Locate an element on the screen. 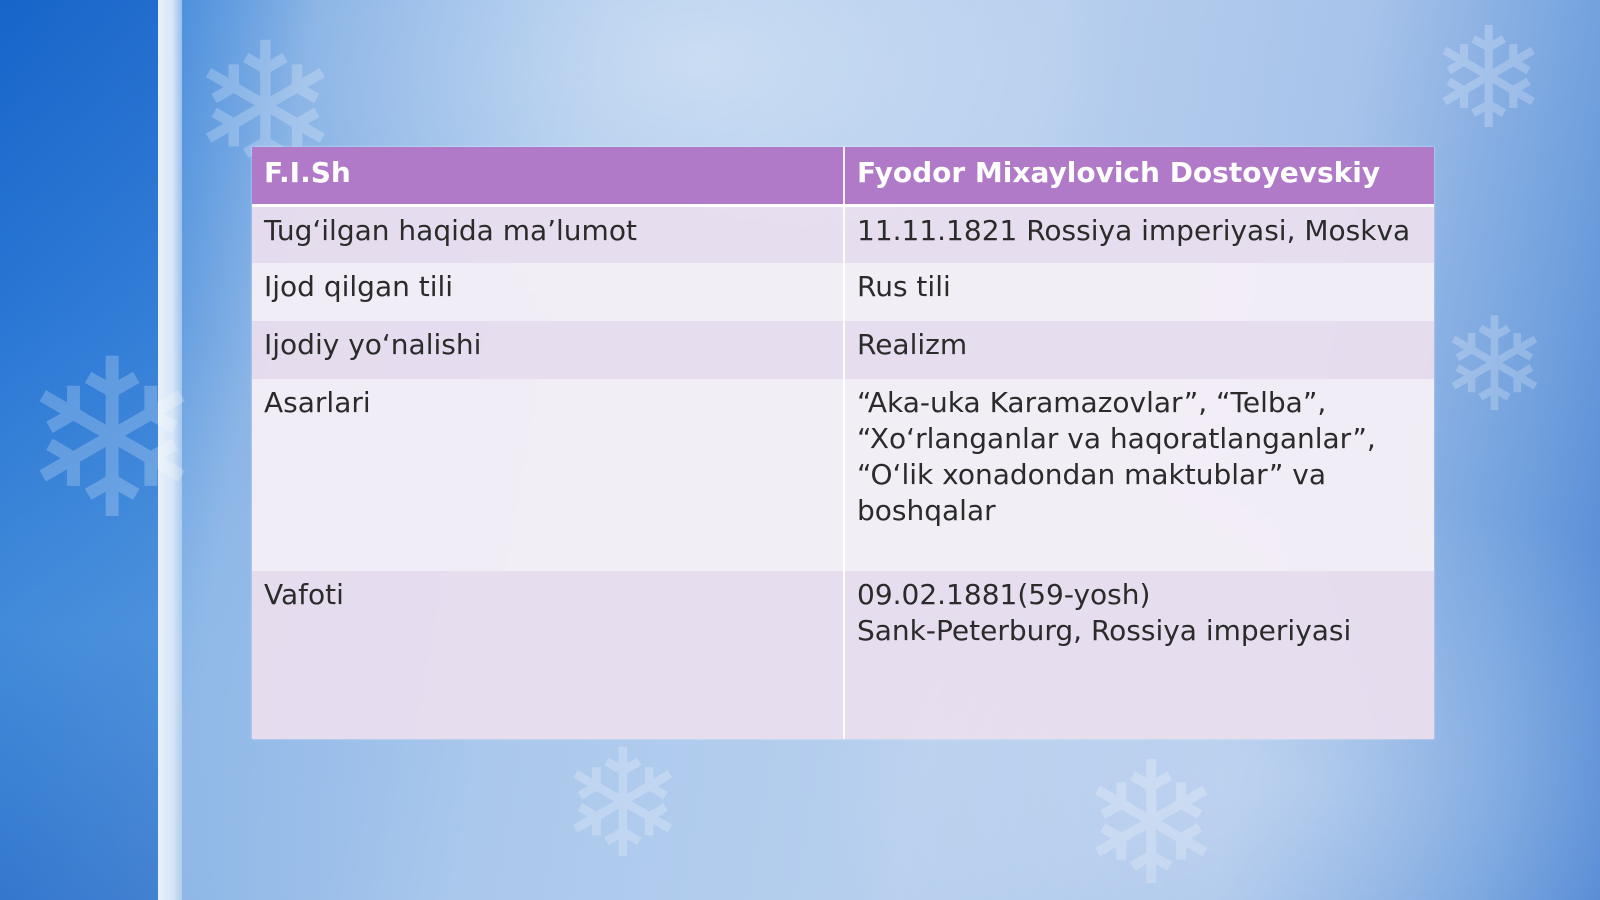 Image resolution: width=1600 pixels, height=900 pixels. value-line: 11.11.1821 Rossiya imperiyasi, Moskva is located at coordinates (1134, 230).